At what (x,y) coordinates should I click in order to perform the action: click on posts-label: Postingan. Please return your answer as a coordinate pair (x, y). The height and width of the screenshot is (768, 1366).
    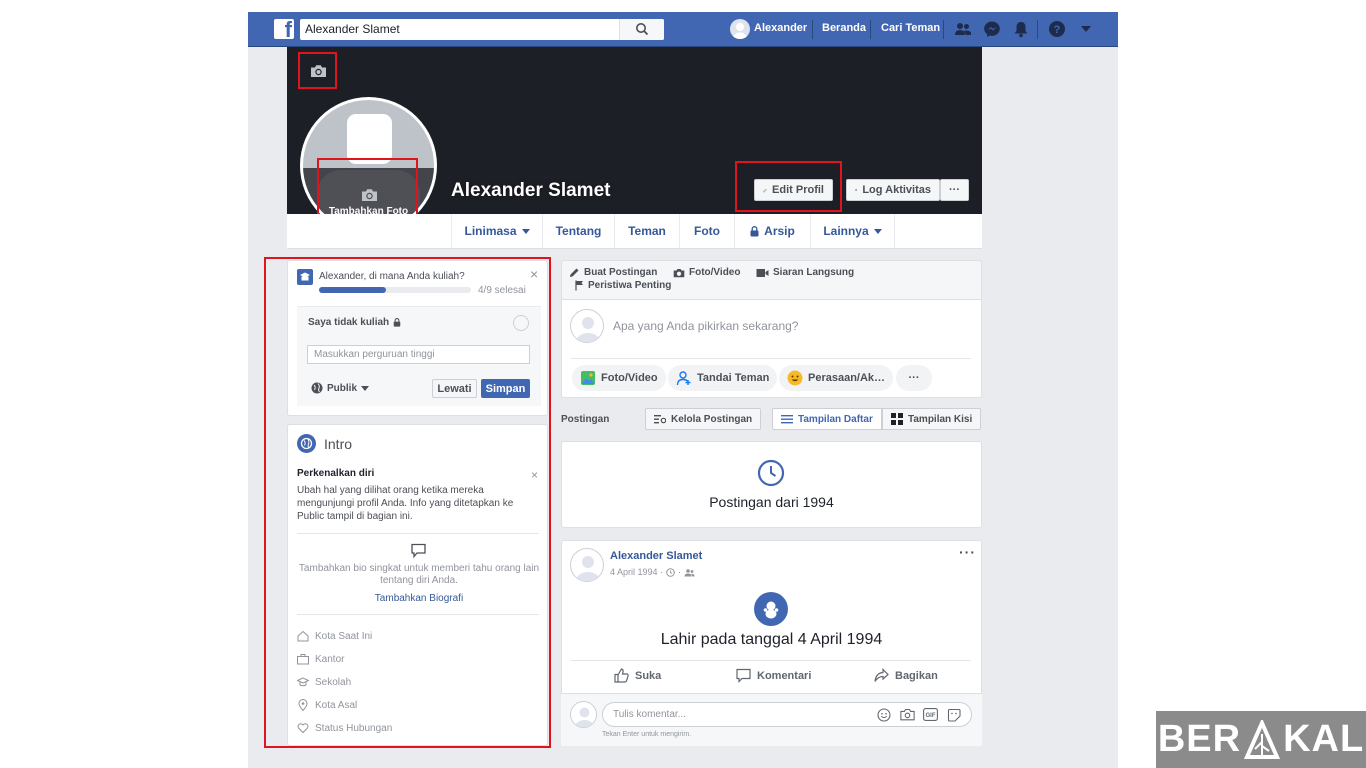
    Looking at the image, I should click on (585, 419).